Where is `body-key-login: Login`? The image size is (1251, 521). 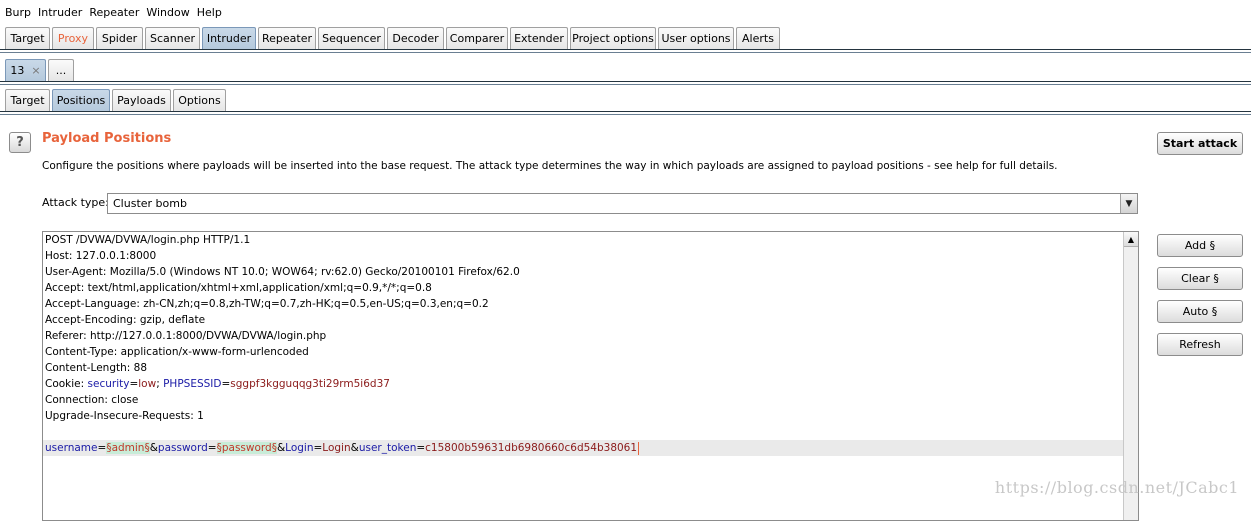 body-key-login: Login is located at coordinates (299, 448).